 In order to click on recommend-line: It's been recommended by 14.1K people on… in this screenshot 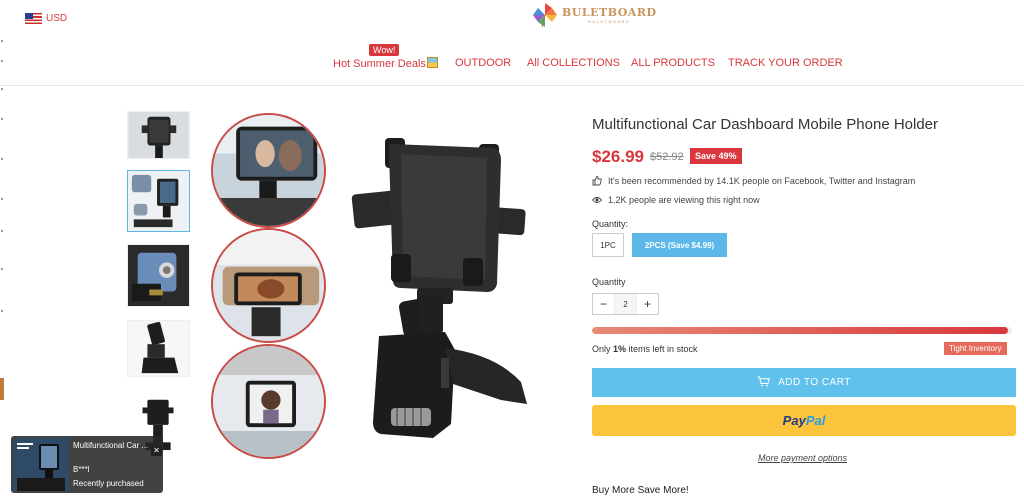, I will do `click(753, 181)`.